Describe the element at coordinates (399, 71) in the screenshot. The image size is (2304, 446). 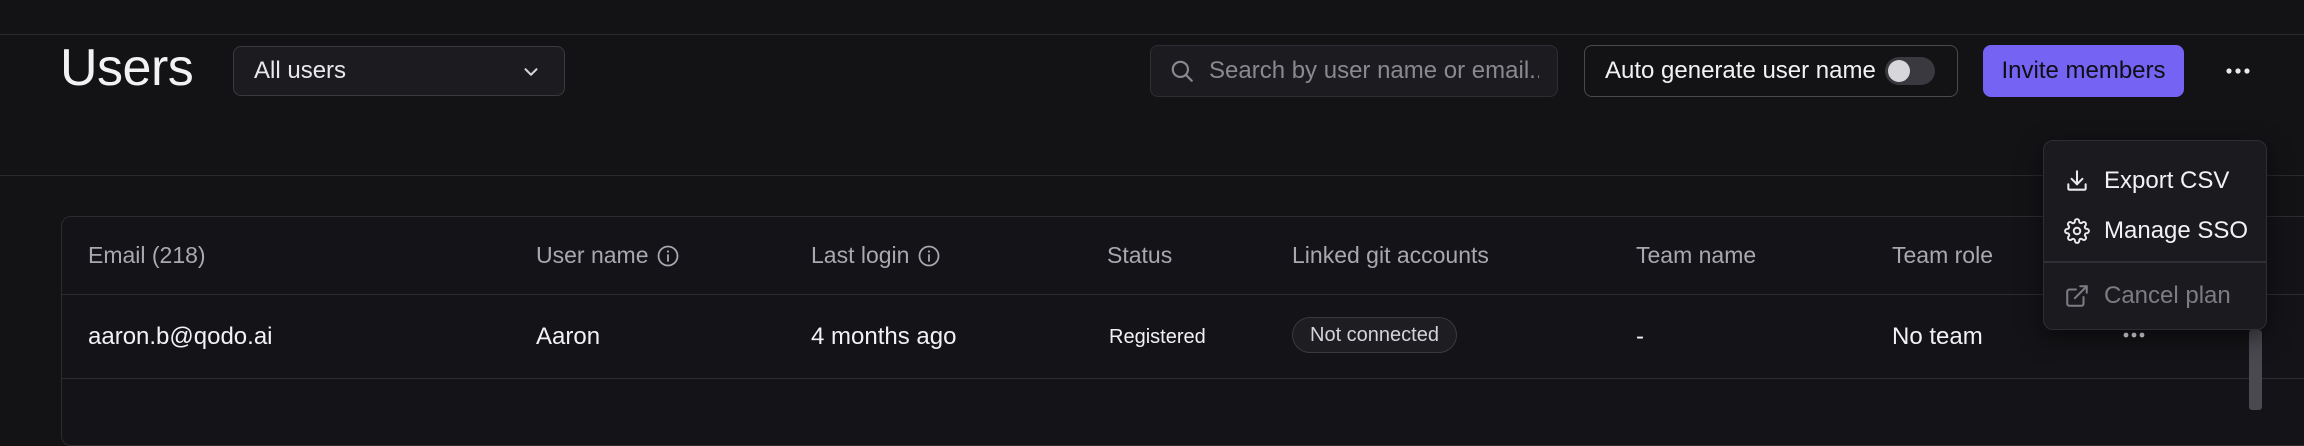
I see `user-filter-select: All users` at that location.